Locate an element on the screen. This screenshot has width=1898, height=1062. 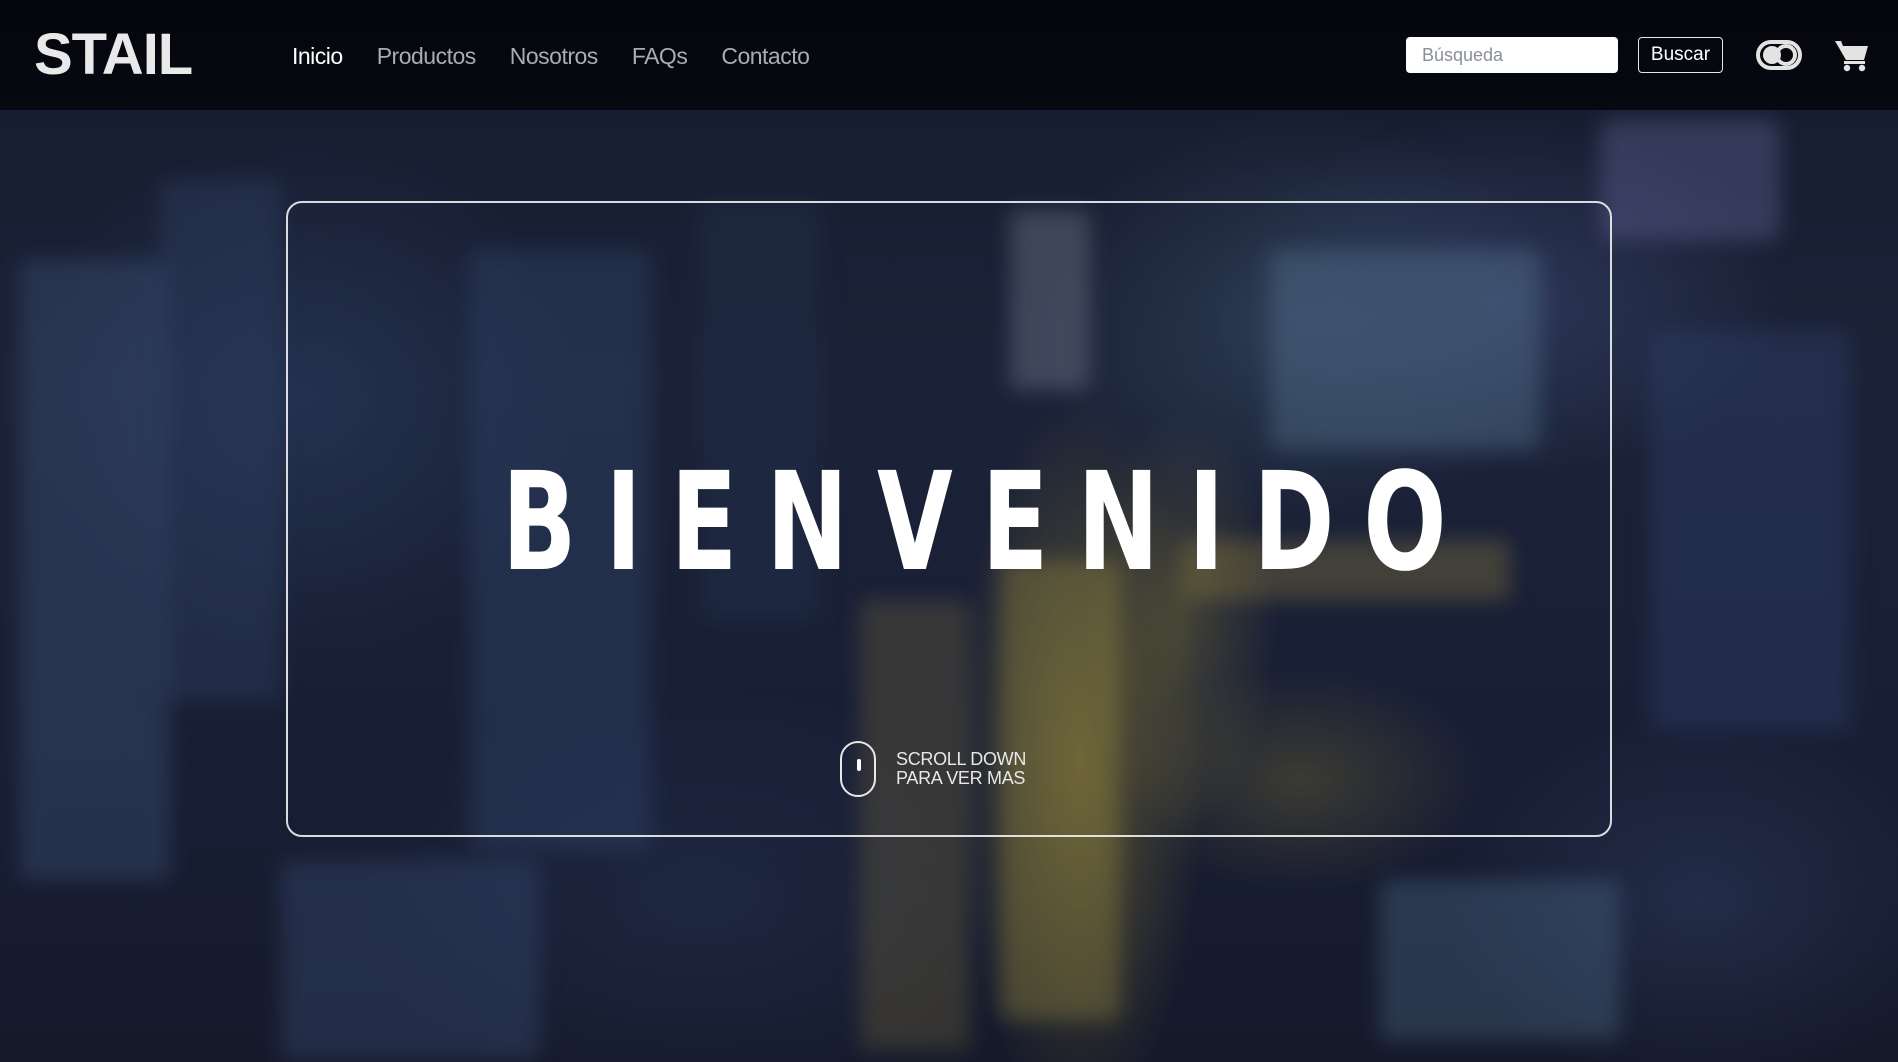
nav-link-productos: Productos is located at coordinates (427, 56).